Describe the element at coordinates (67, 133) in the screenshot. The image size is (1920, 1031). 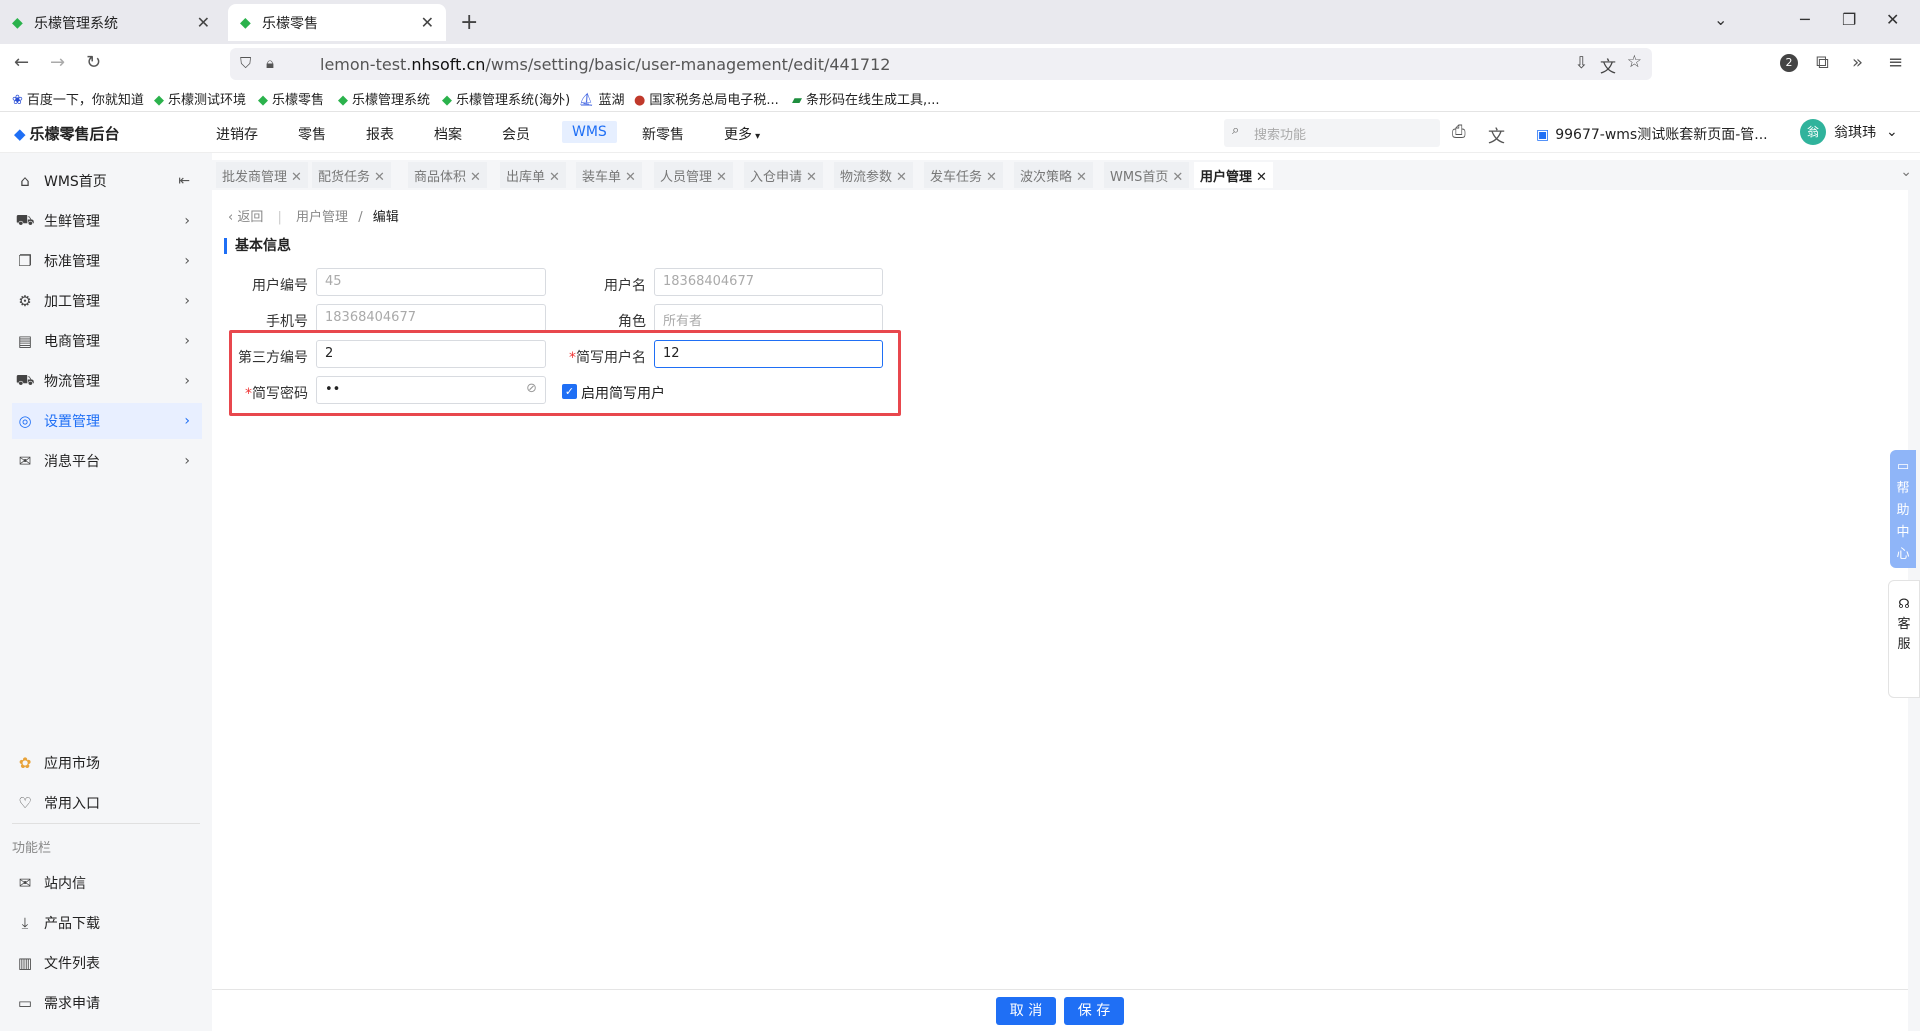
I see `brand: ◆ 乐檬零售后台` at that location.